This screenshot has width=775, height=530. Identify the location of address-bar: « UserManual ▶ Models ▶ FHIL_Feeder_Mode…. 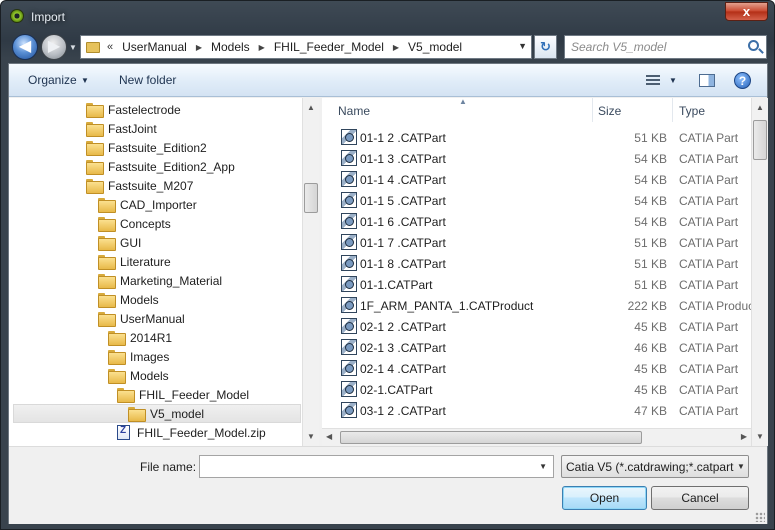
(306, 47).